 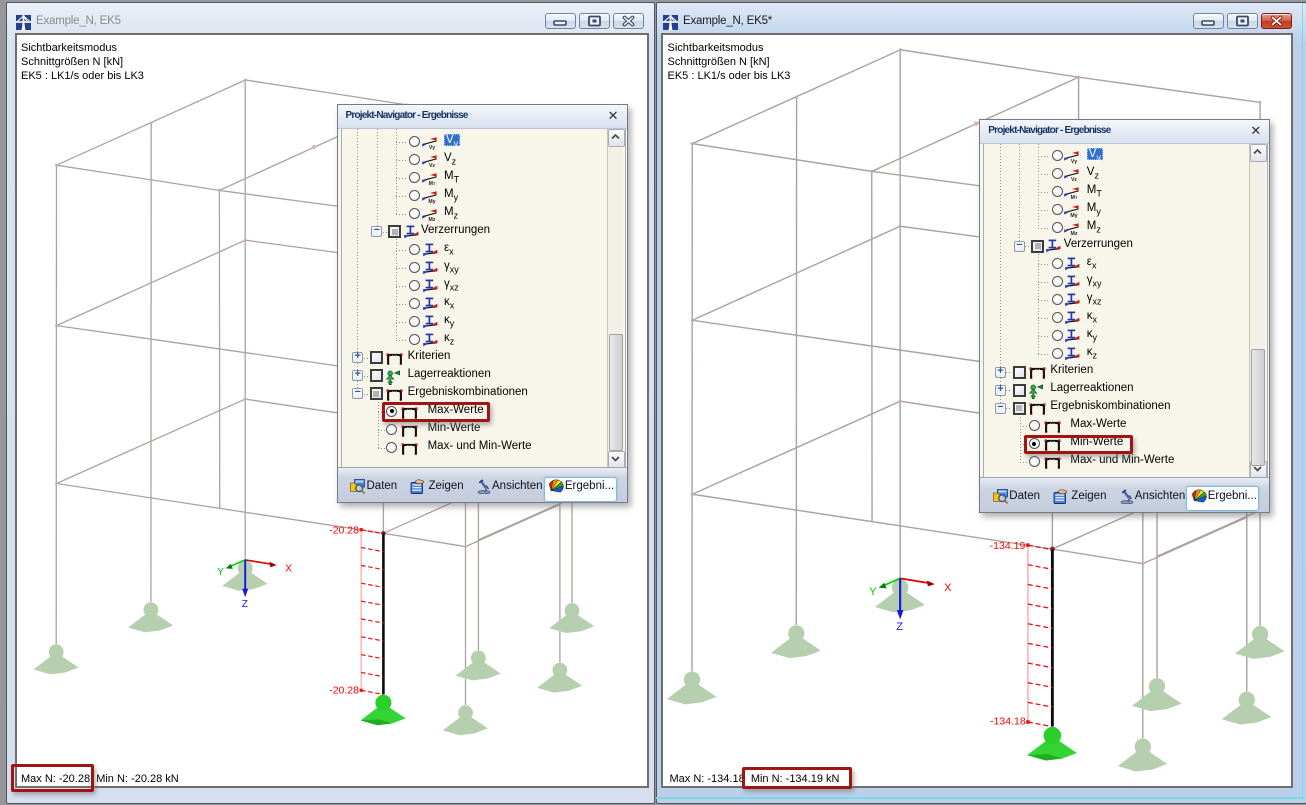 What do you see at coordinates (1007, 546) in the screenshot?
I see `svg-text: -134.19` at bounding box center [1007, 546].